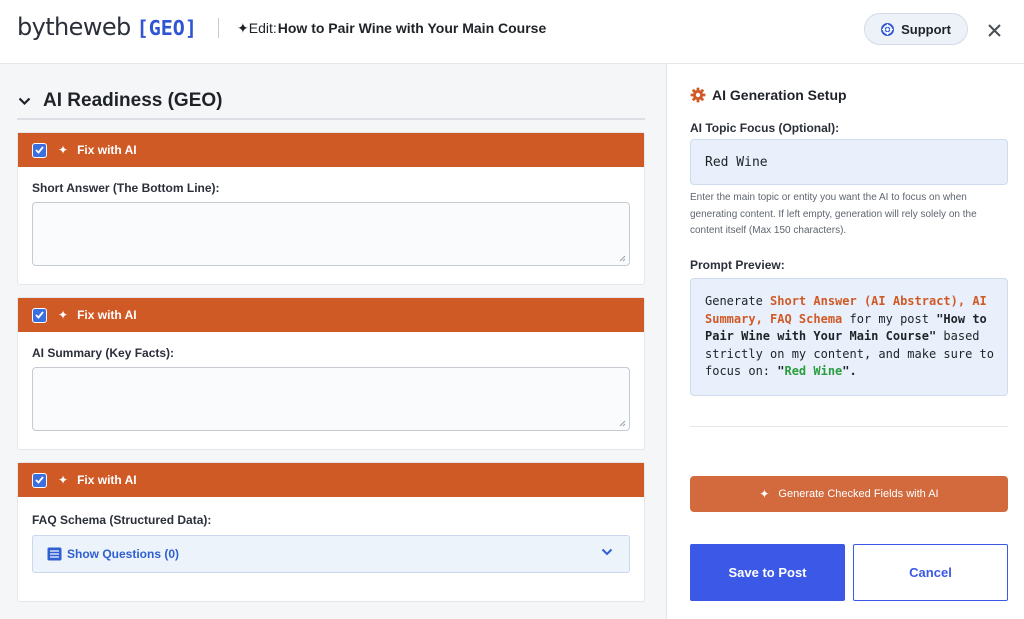  Describe the element at coordinates (736, 162) in the screenshot. I see `topic-focus-value: Red Wine` at that location.